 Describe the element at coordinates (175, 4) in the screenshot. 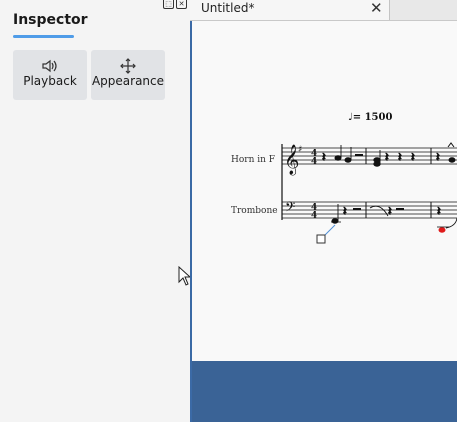

I see `panel-controls: ⬚ ✕` at that location.